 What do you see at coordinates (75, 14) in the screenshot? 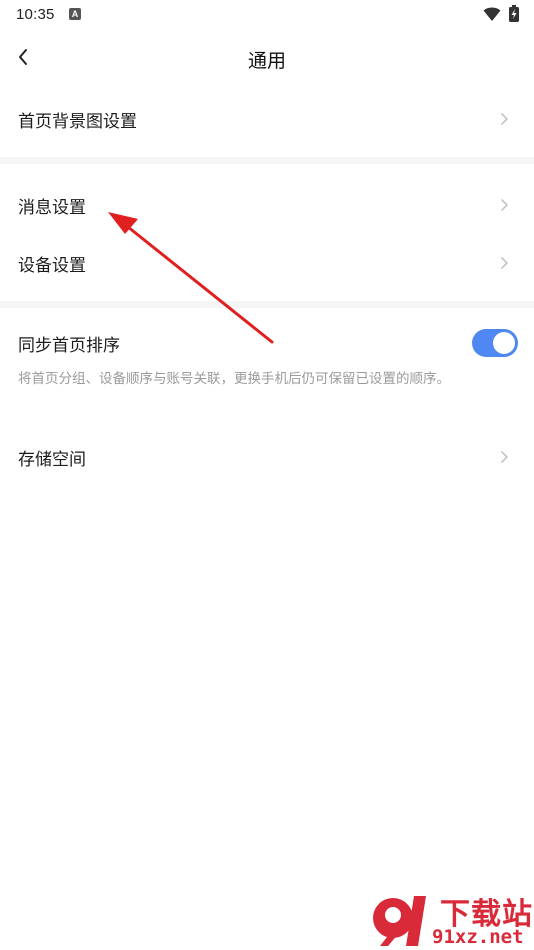
I see `a-badge-icon: A` at bounding box center [75, 14].